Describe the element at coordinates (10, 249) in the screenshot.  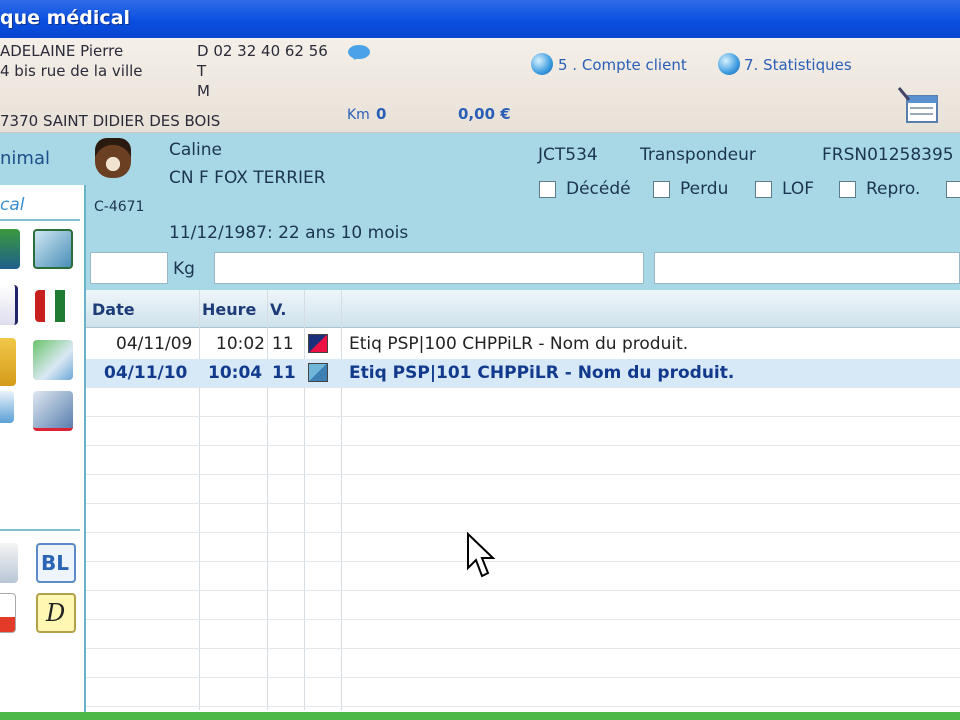
I see `consult-icon` at that location.